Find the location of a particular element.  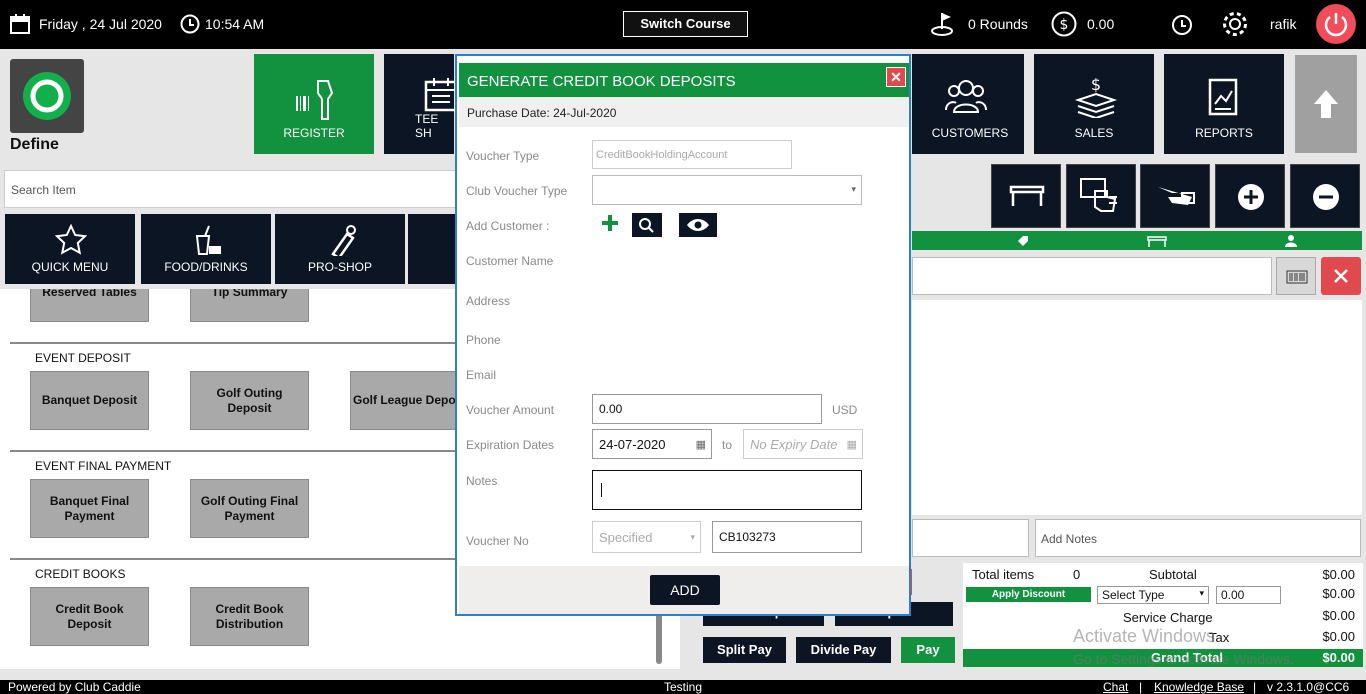

golf-outing-deposit-button: Golf Outing Deposit is located at coordinates (249, 400).